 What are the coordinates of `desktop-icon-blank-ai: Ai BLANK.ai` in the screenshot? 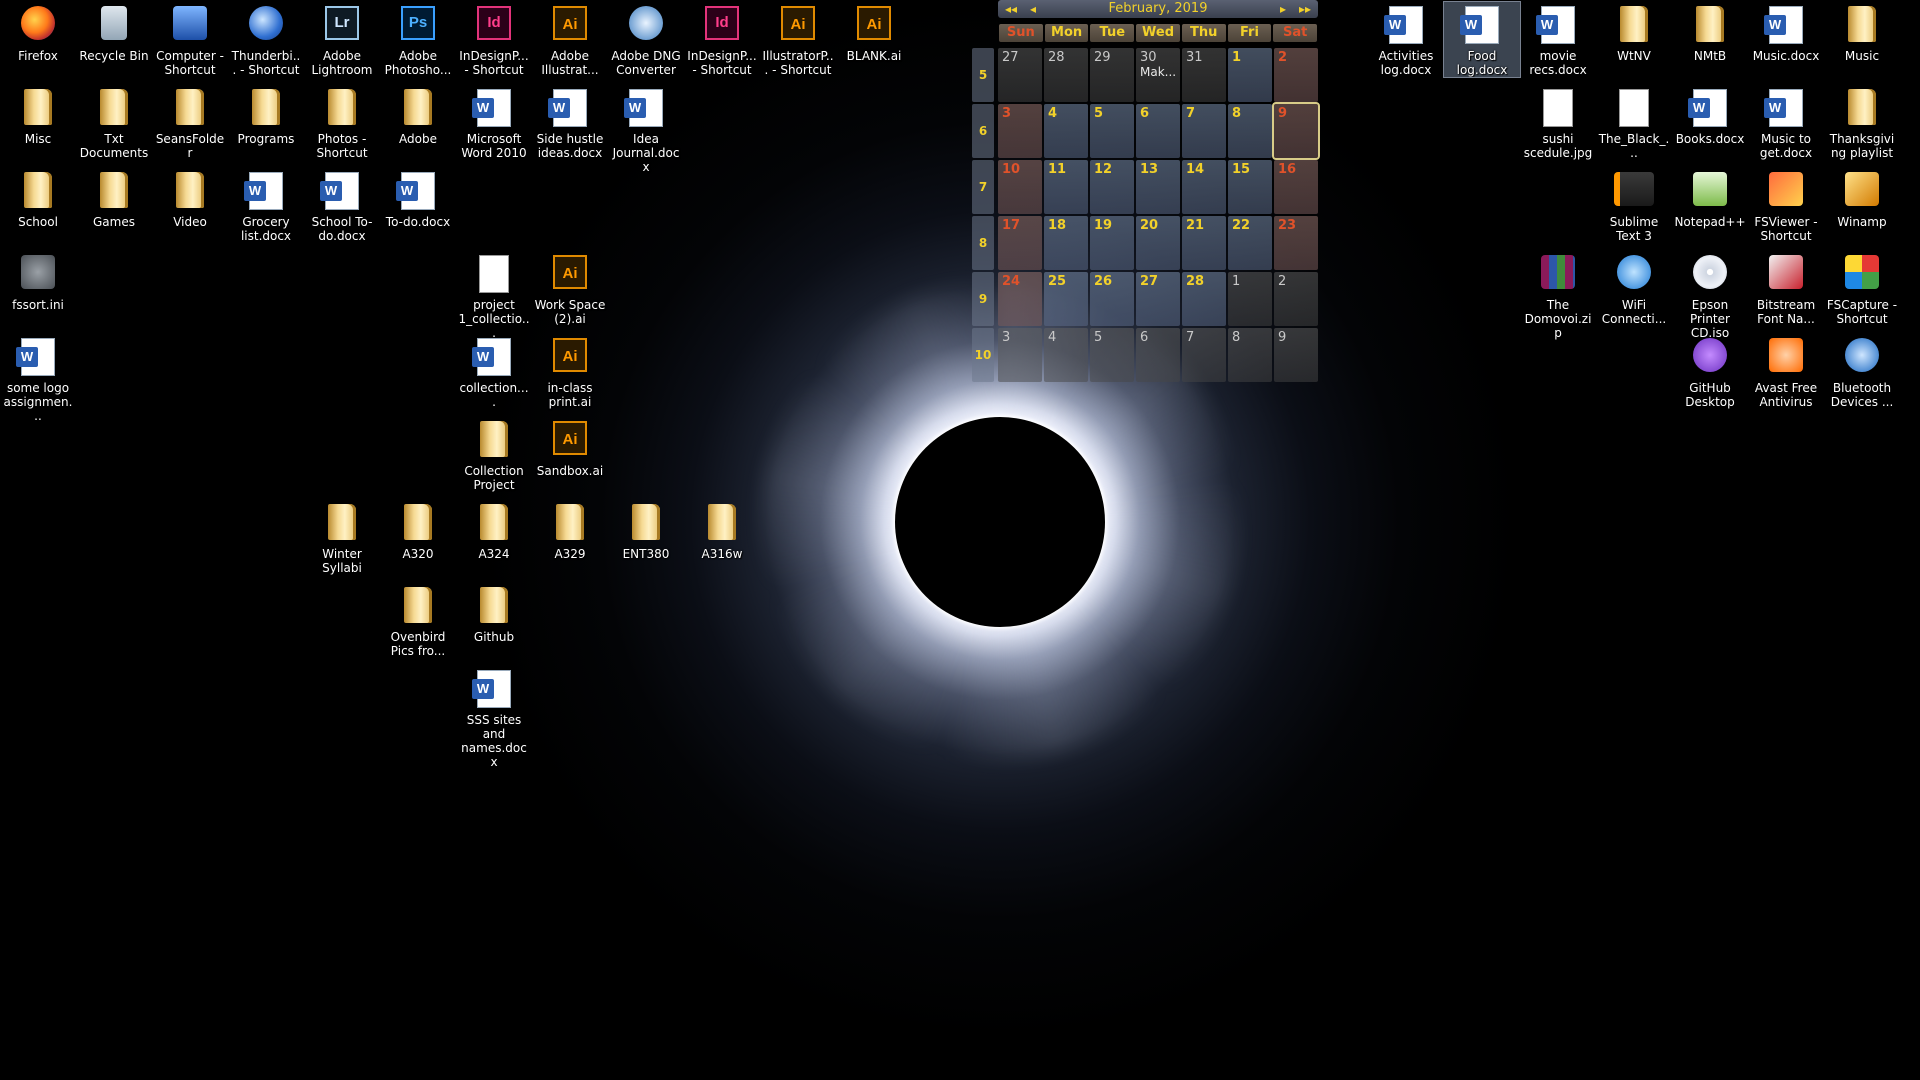 It's located at (874, 32).